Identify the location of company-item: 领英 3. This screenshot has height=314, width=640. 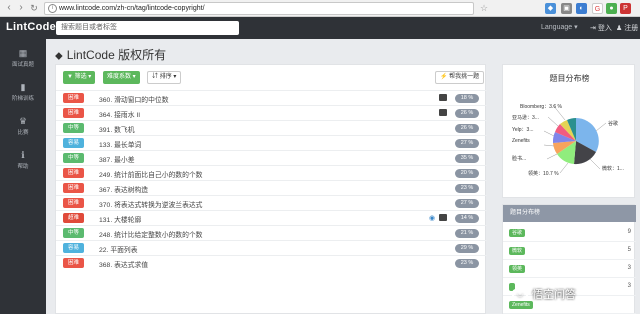
(569, 269).